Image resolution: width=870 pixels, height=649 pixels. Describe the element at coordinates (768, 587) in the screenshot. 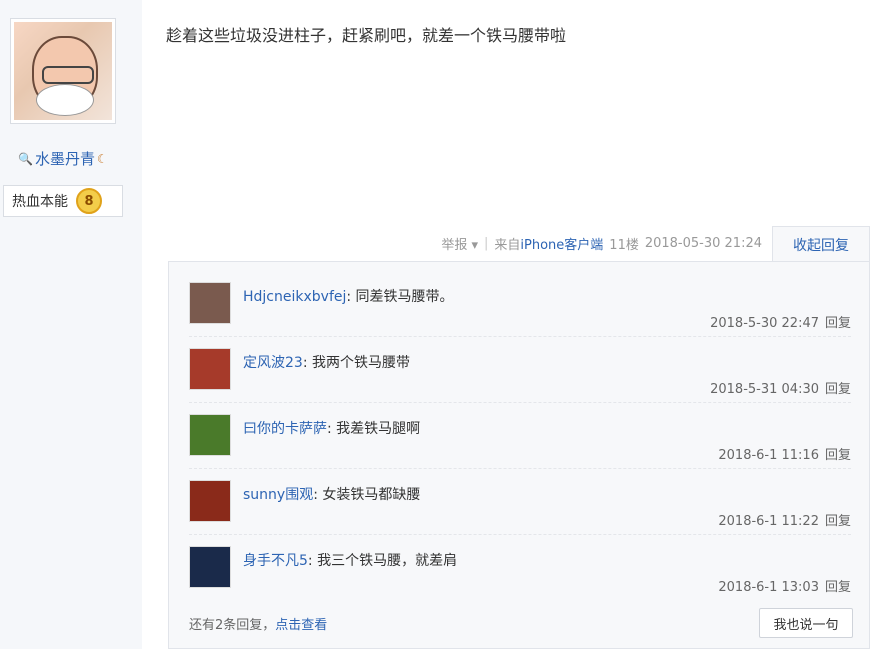

I see `reply-time: 2018-6-1 13:03` at that location.